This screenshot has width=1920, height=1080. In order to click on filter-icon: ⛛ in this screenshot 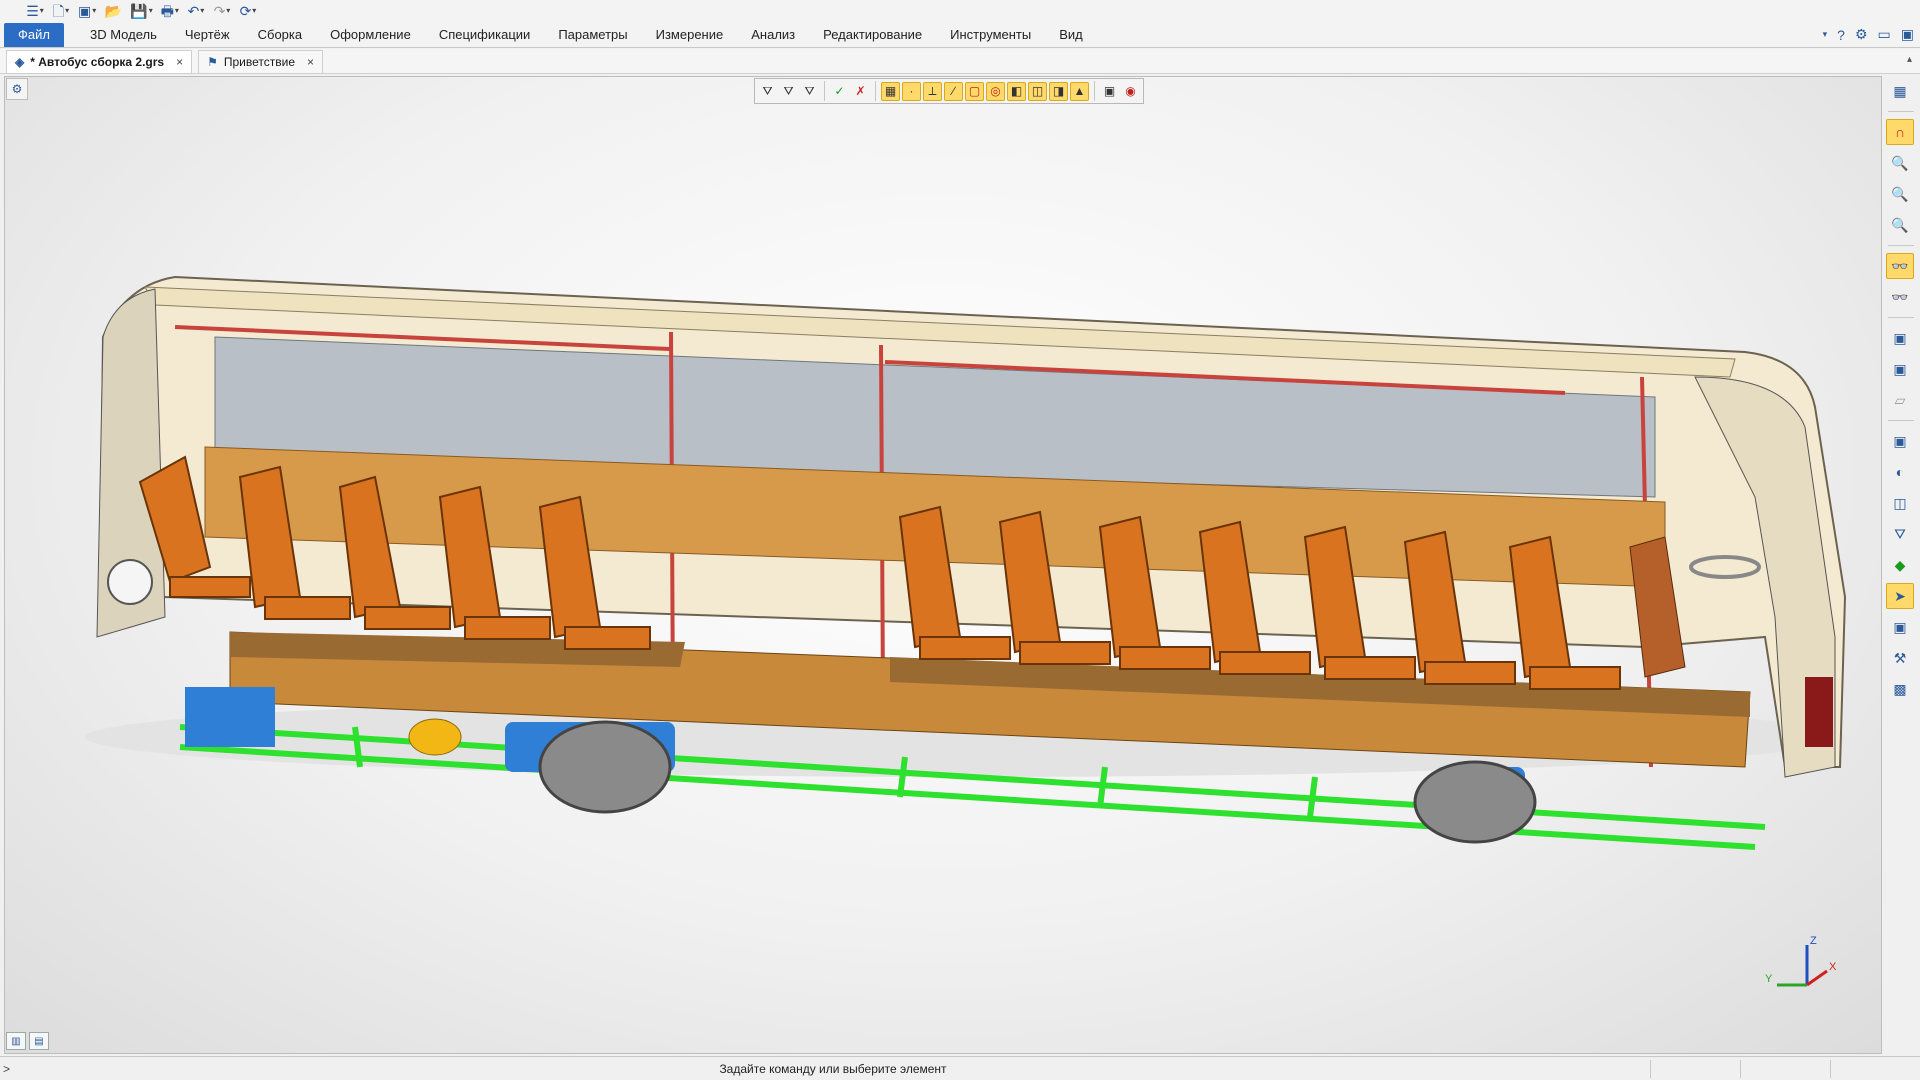, I will do `click(767, 91)`.